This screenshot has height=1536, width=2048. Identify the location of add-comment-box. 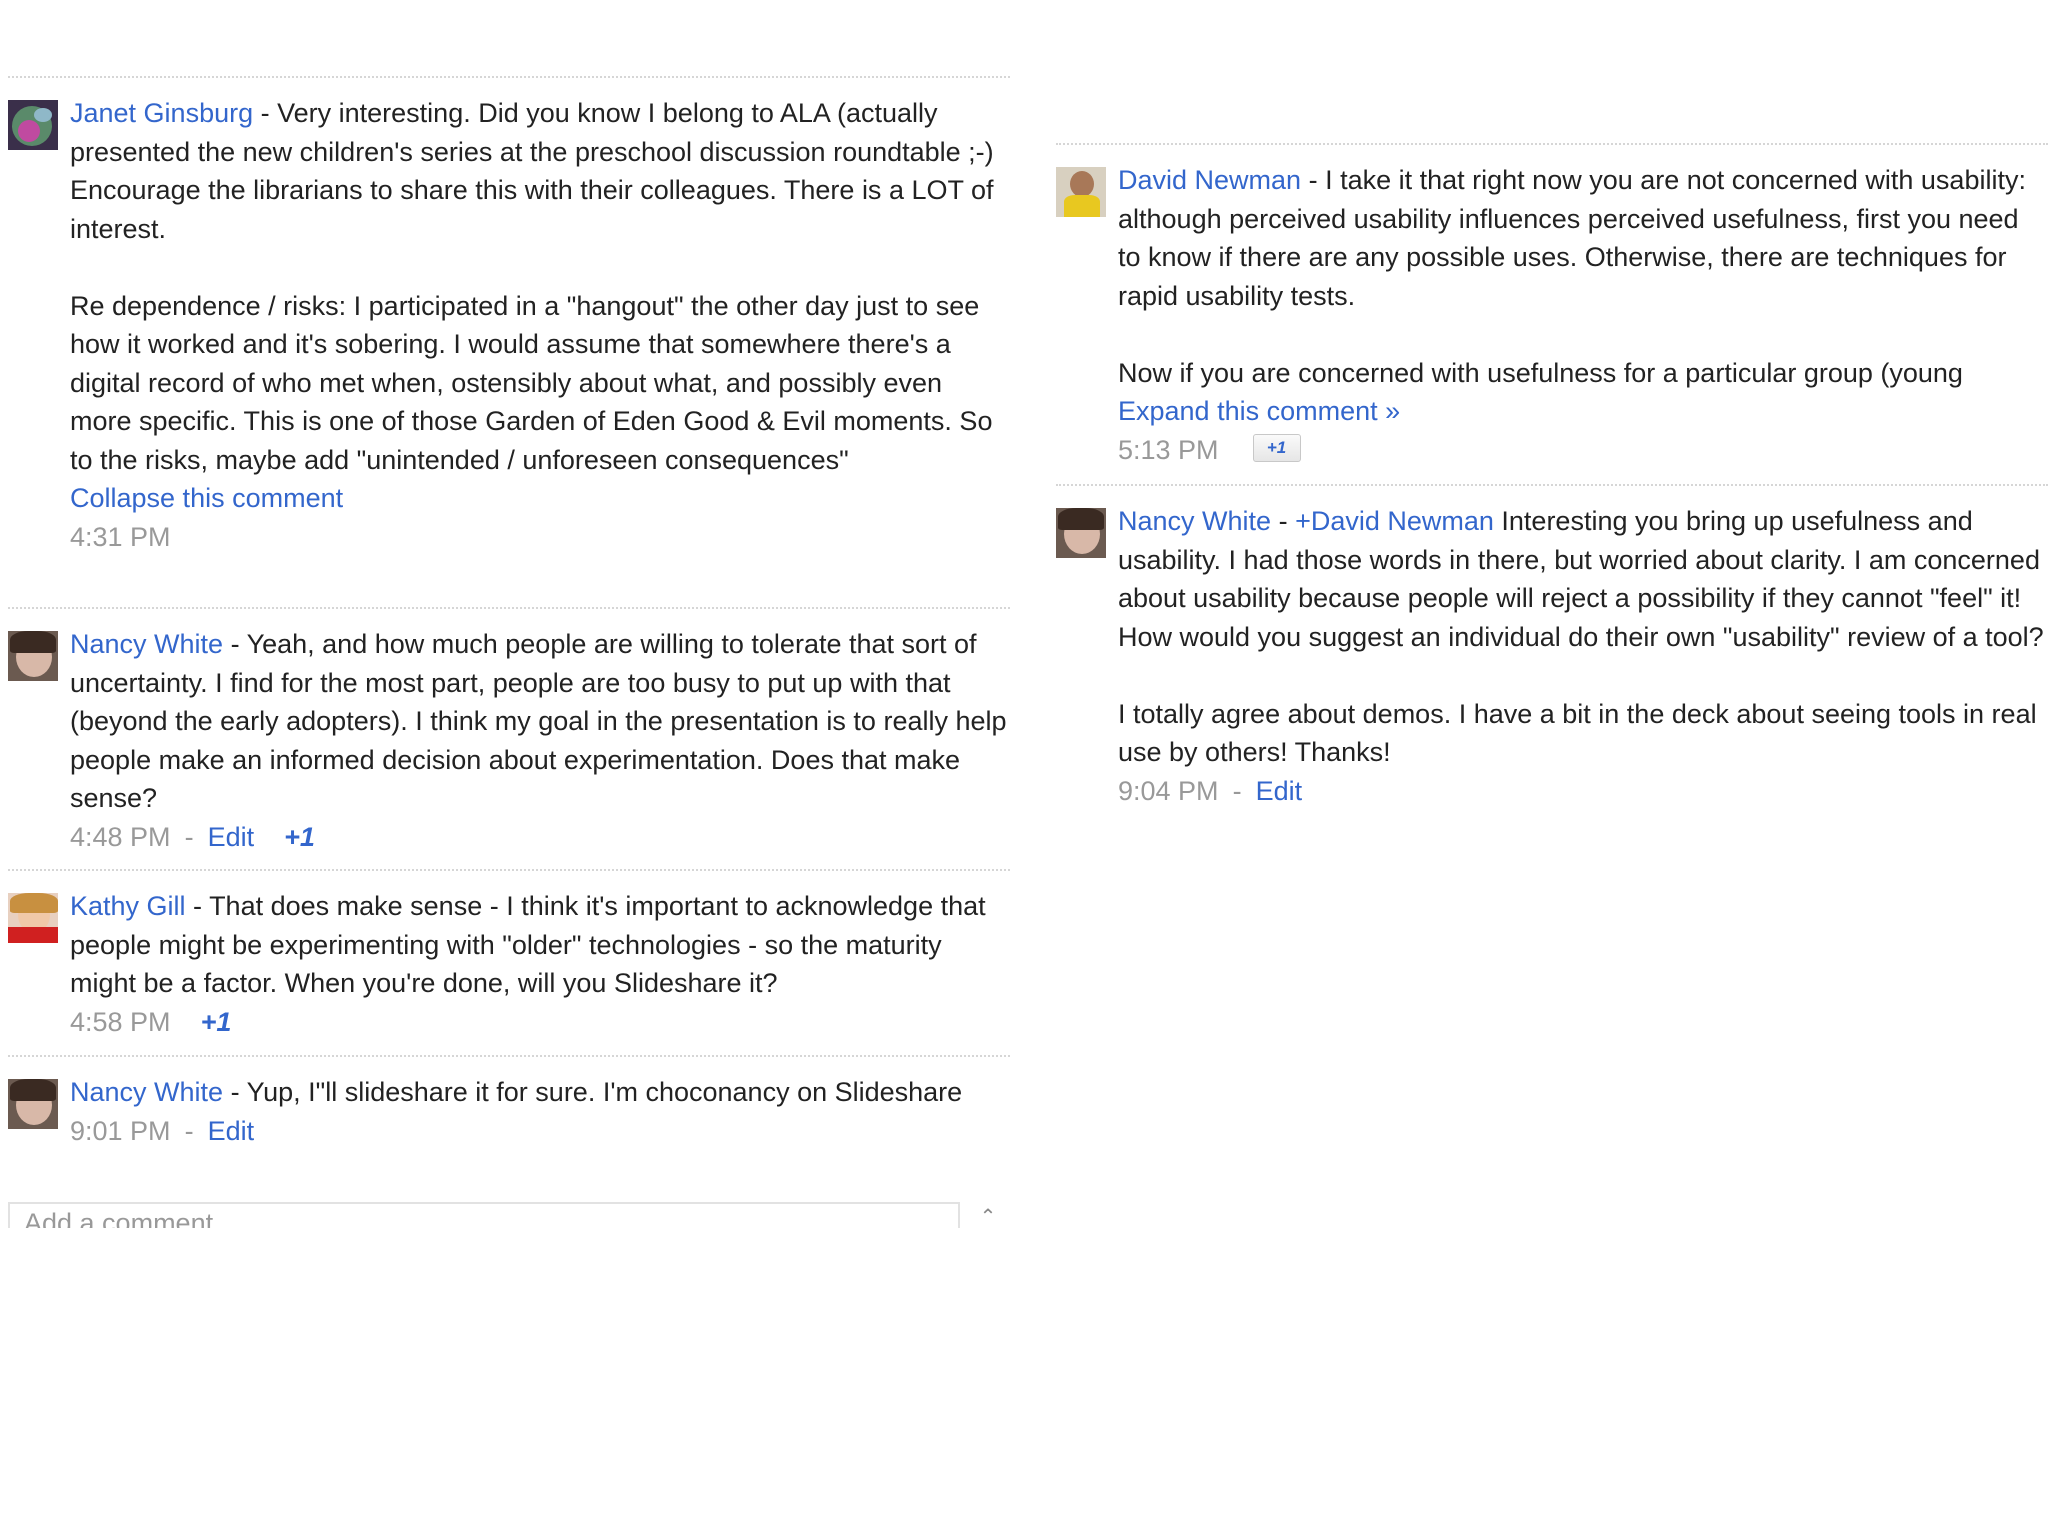
(484, 1215).